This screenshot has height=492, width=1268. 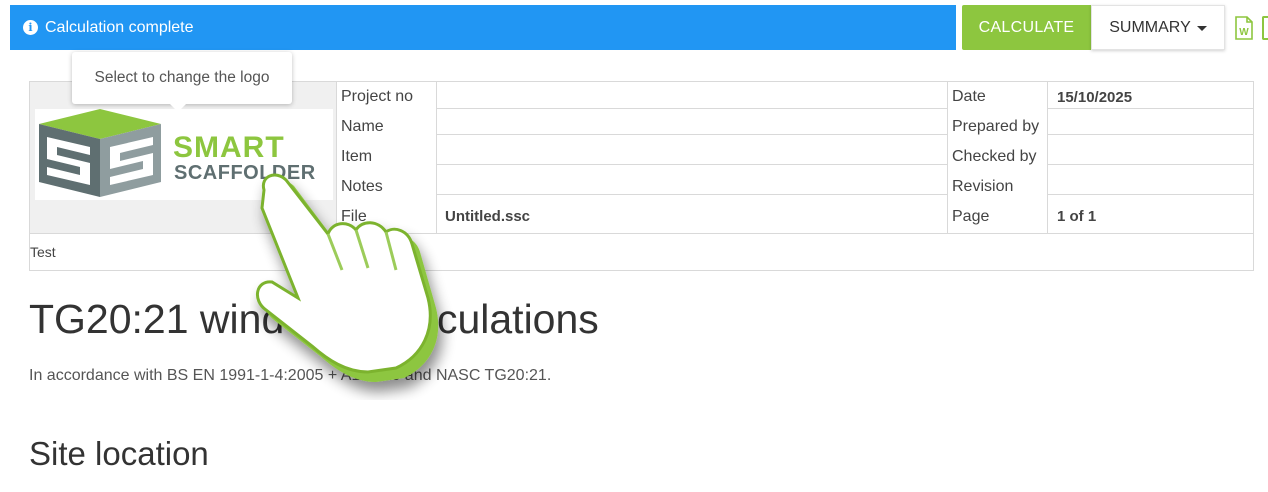 I want to click on logo-text-smart: SMART, so click(x=229, y=147).